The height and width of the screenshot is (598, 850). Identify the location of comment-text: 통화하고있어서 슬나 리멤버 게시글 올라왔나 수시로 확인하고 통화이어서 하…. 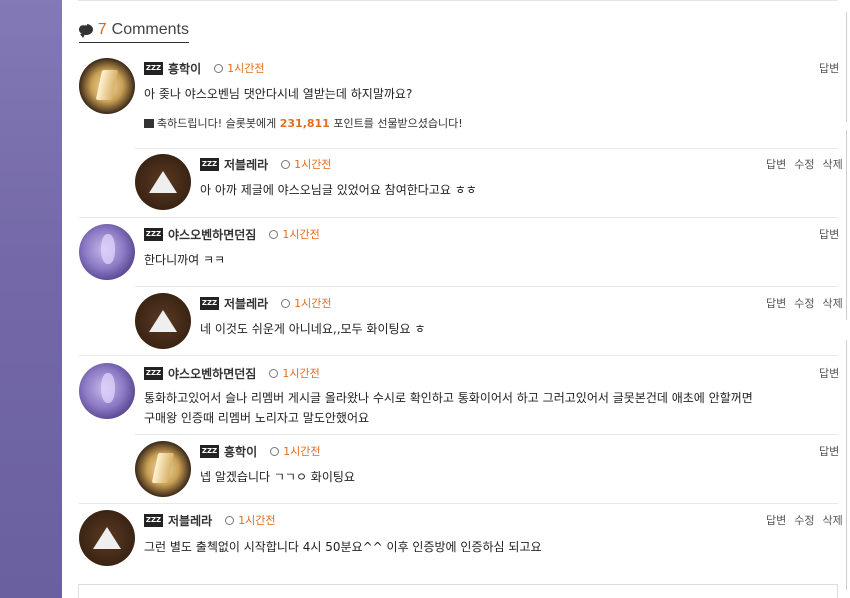
(448, 398).